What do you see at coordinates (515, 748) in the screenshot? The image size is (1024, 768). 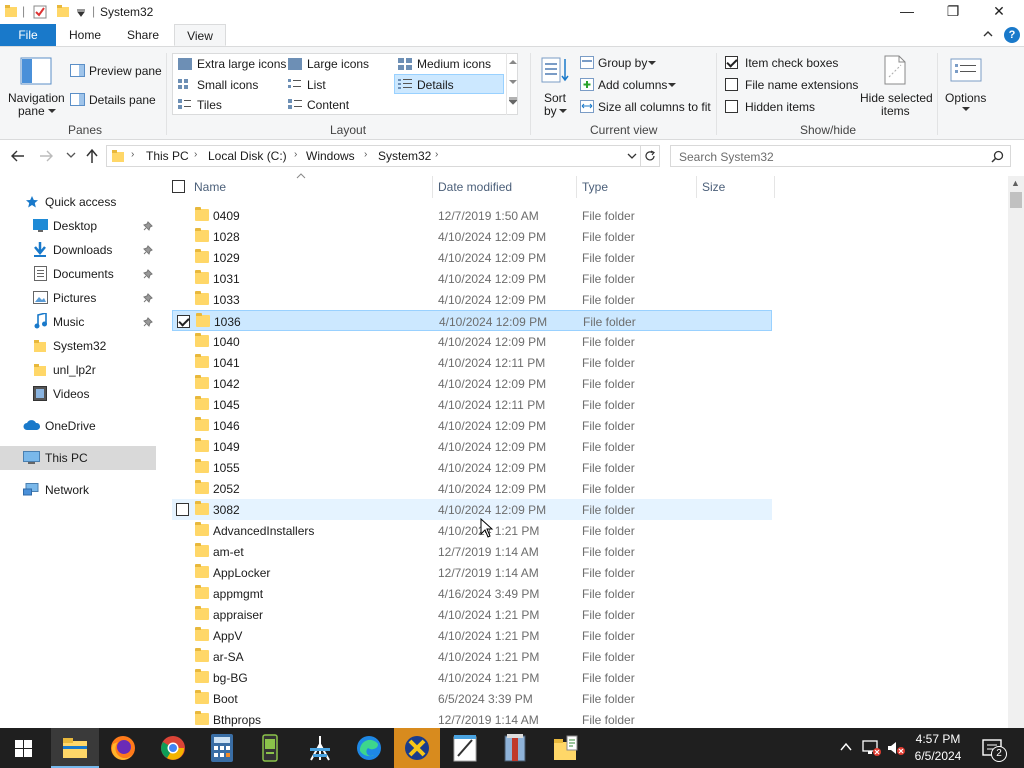 I see `archive-icon` at bounding box center [515, 748].